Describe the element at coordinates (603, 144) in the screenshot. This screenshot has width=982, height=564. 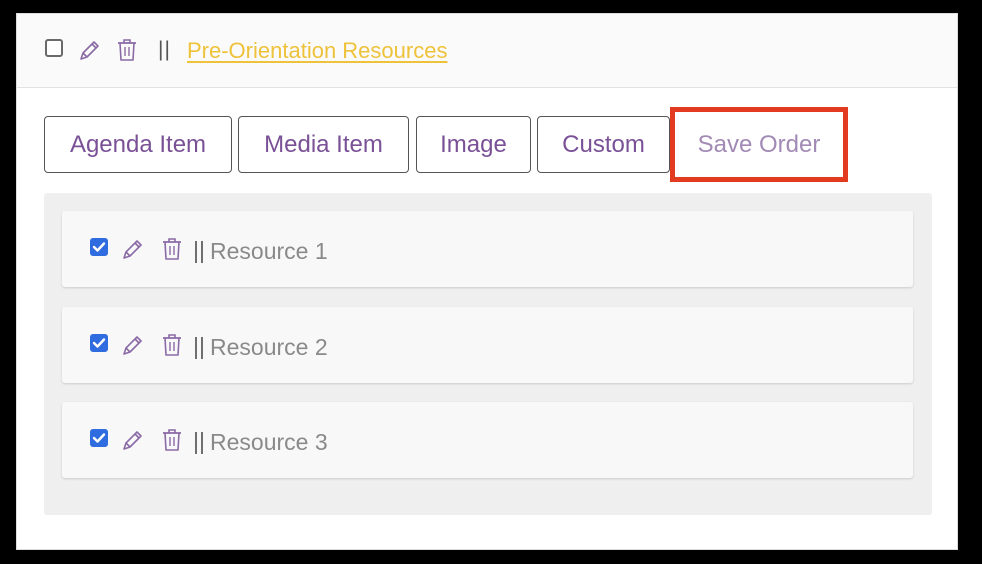
I see `custom-button: Custom` at that location.